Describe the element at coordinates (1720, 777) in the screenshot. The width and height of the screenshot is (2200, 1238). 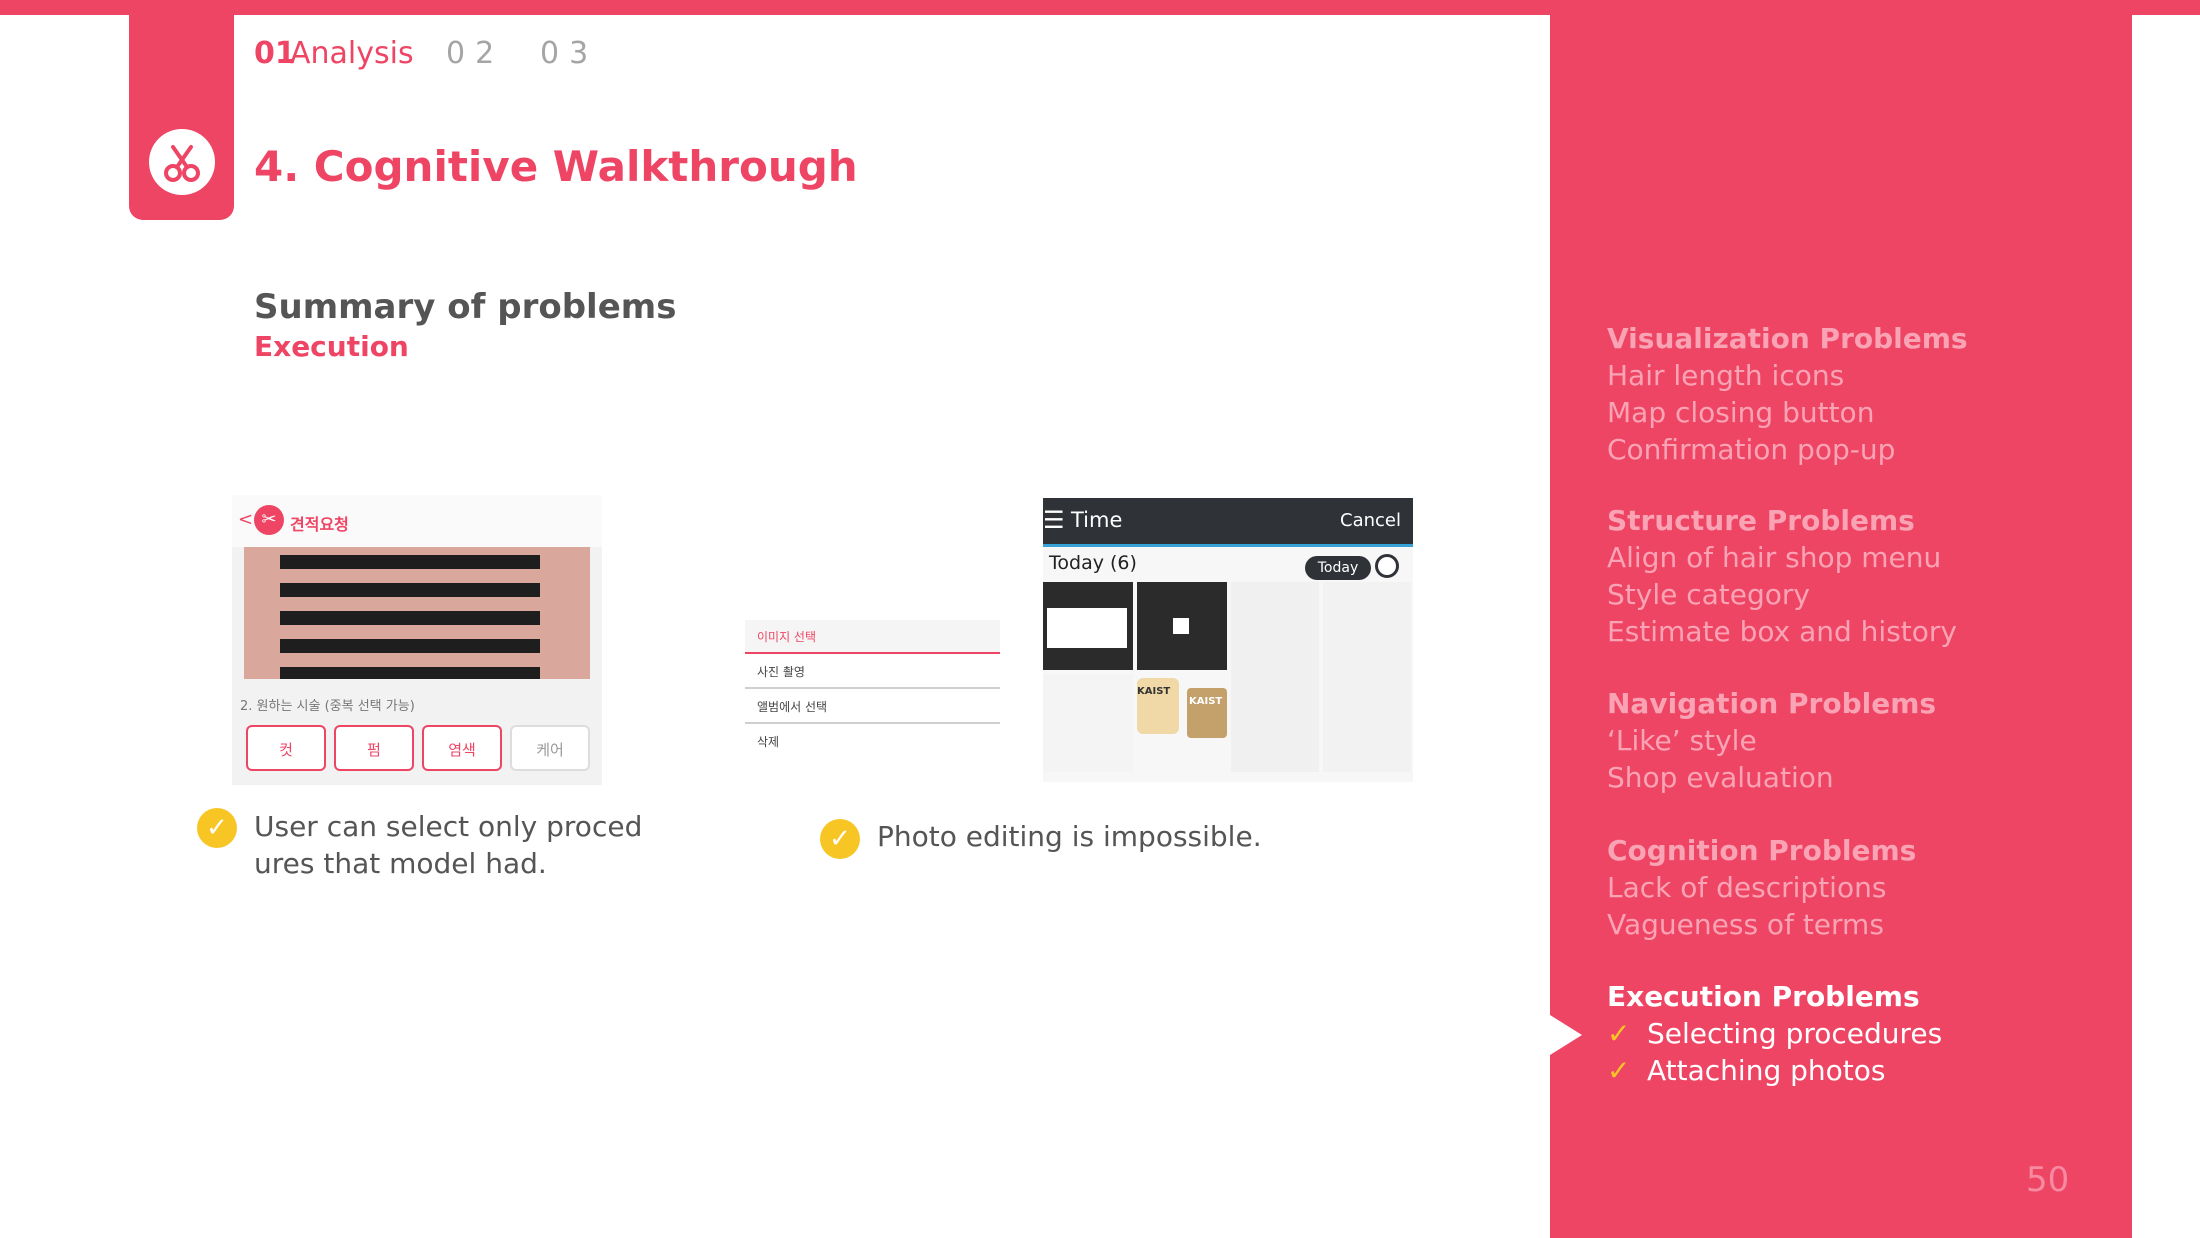
I see `group-item: Shop evaluation` at that location.